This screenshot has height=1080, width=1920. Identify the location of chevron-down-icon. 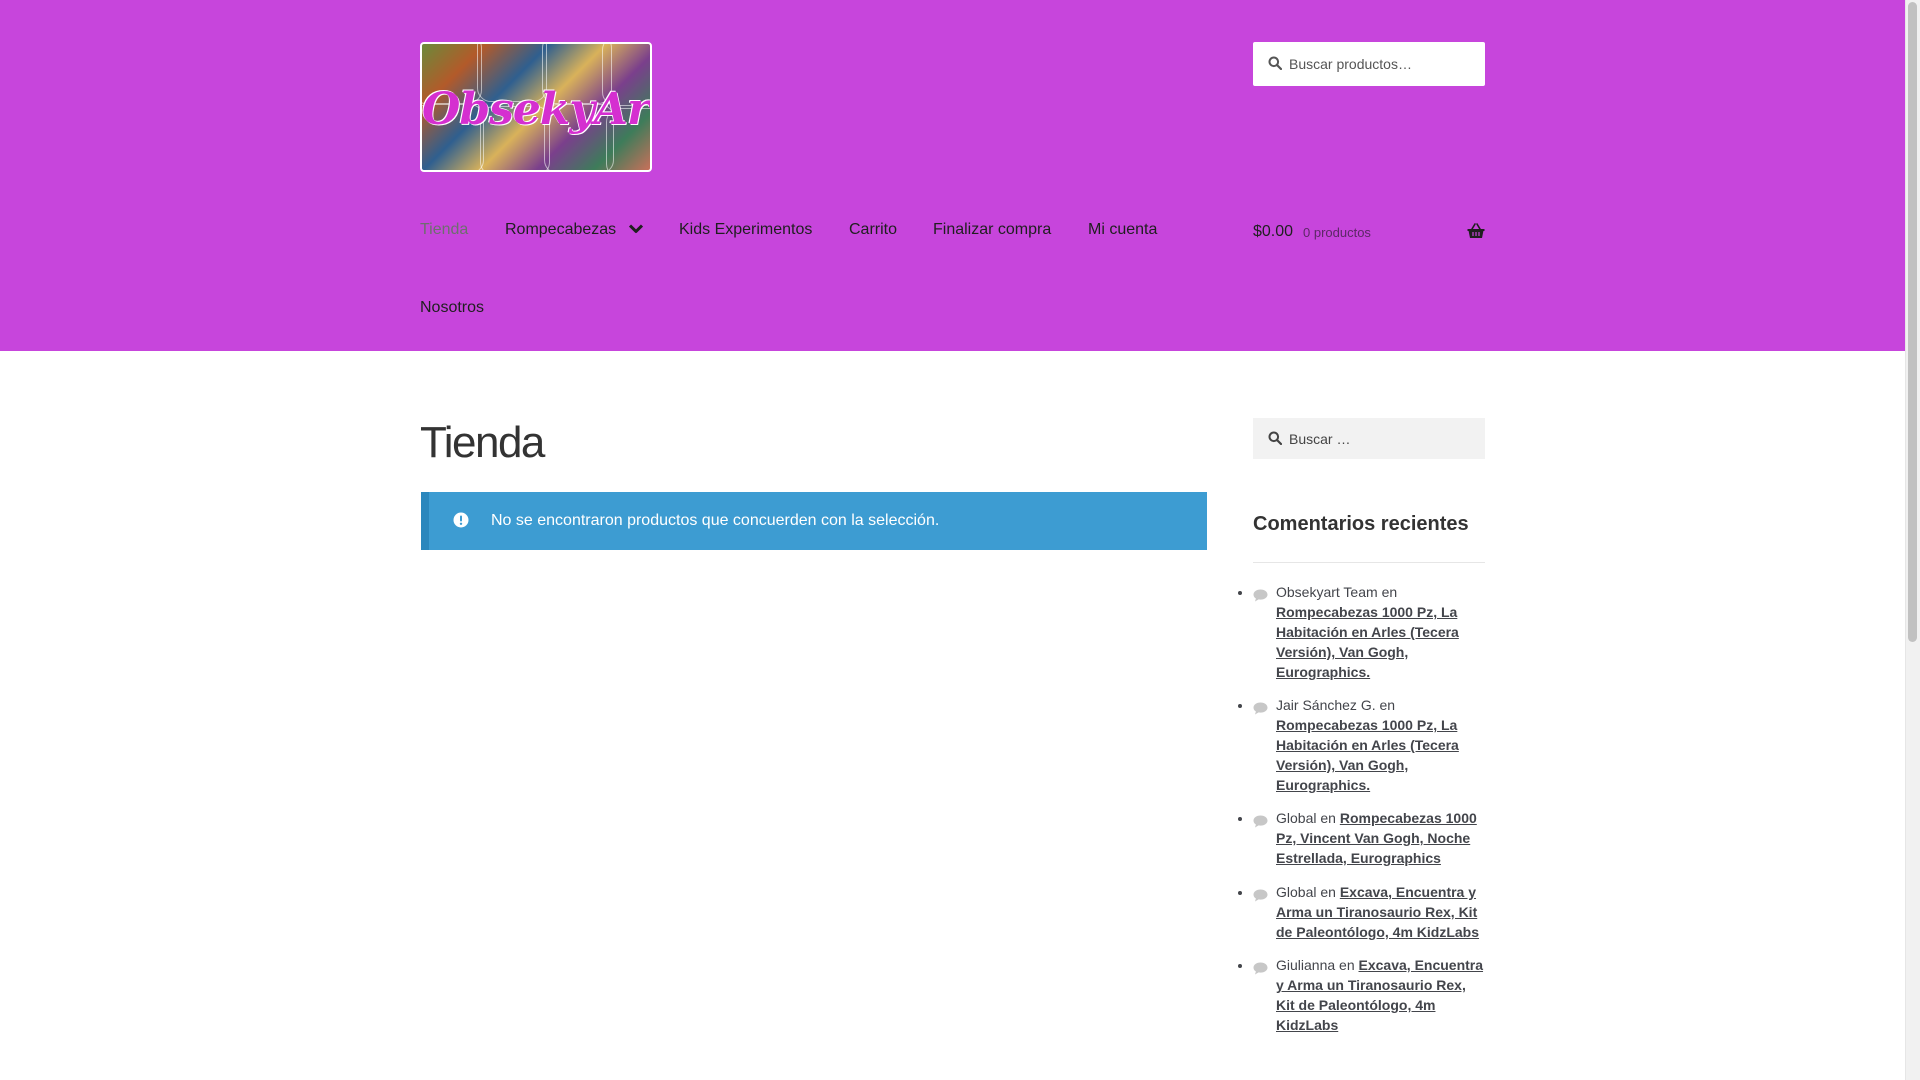
(635, 230).